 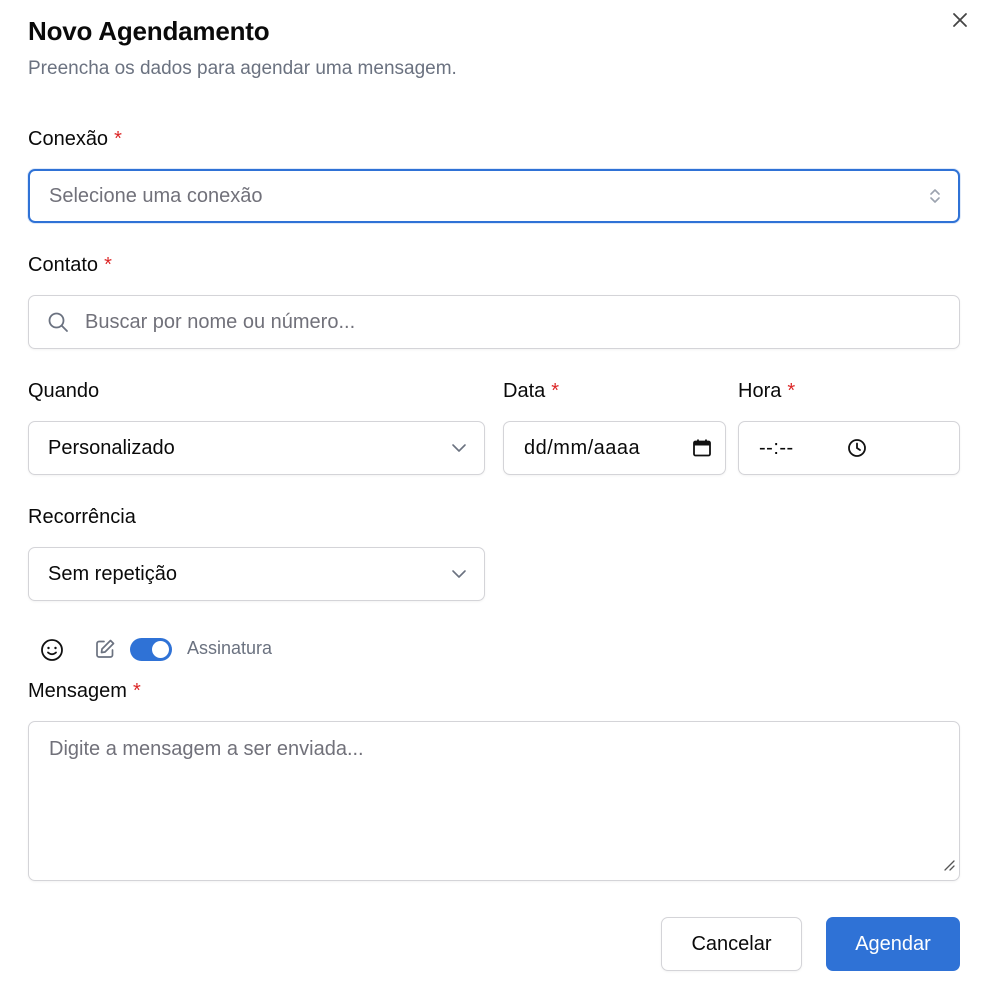 What do you see at coordinates (935, 196) in the screenshot?
I see `chevron-up-down-icon` at bounding box center [935, 196].